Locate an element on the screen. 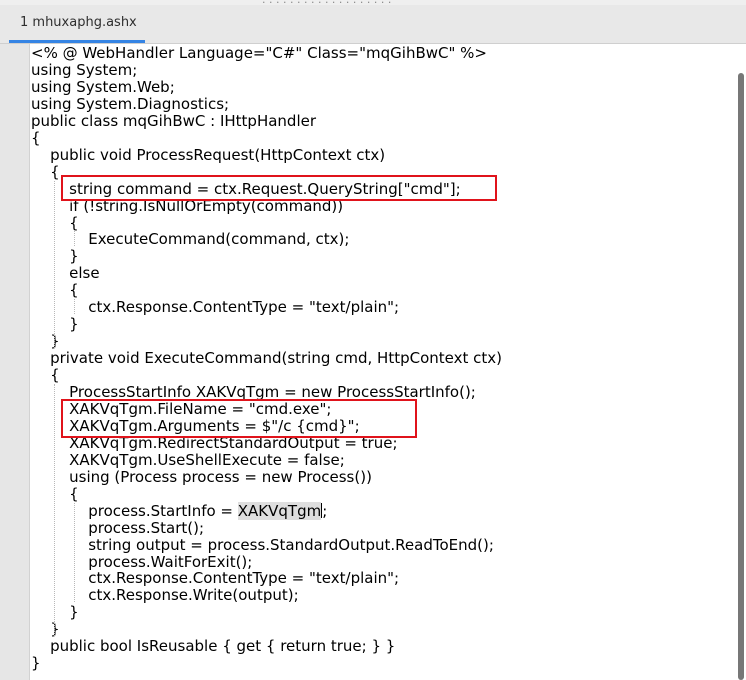 The height and width of the screenshot is (680, 746). code-line: process.Start(); is located at coordinates (118, 527).